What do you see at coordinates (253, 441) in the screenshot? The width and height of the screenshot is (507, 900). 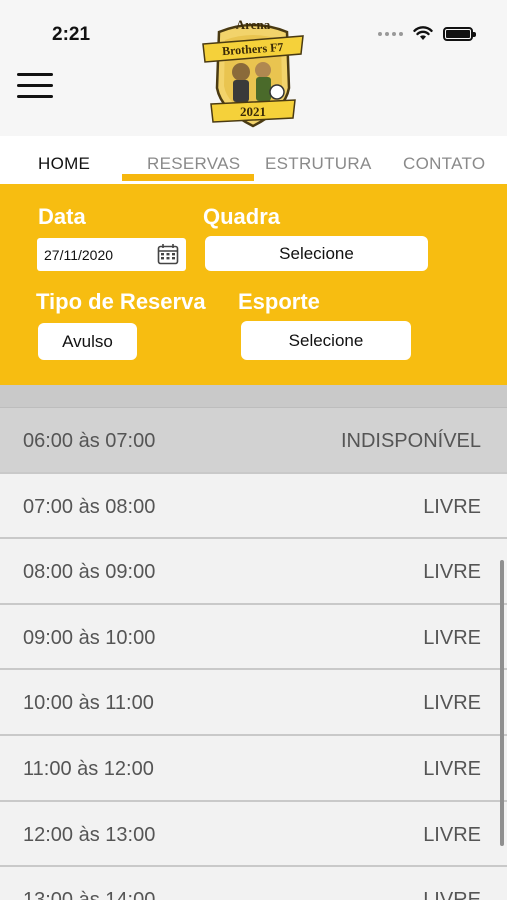 I see `time-slot-row: 06:00 às 07:00 INDISPONÍVEL` at bounding box center [253, 441].